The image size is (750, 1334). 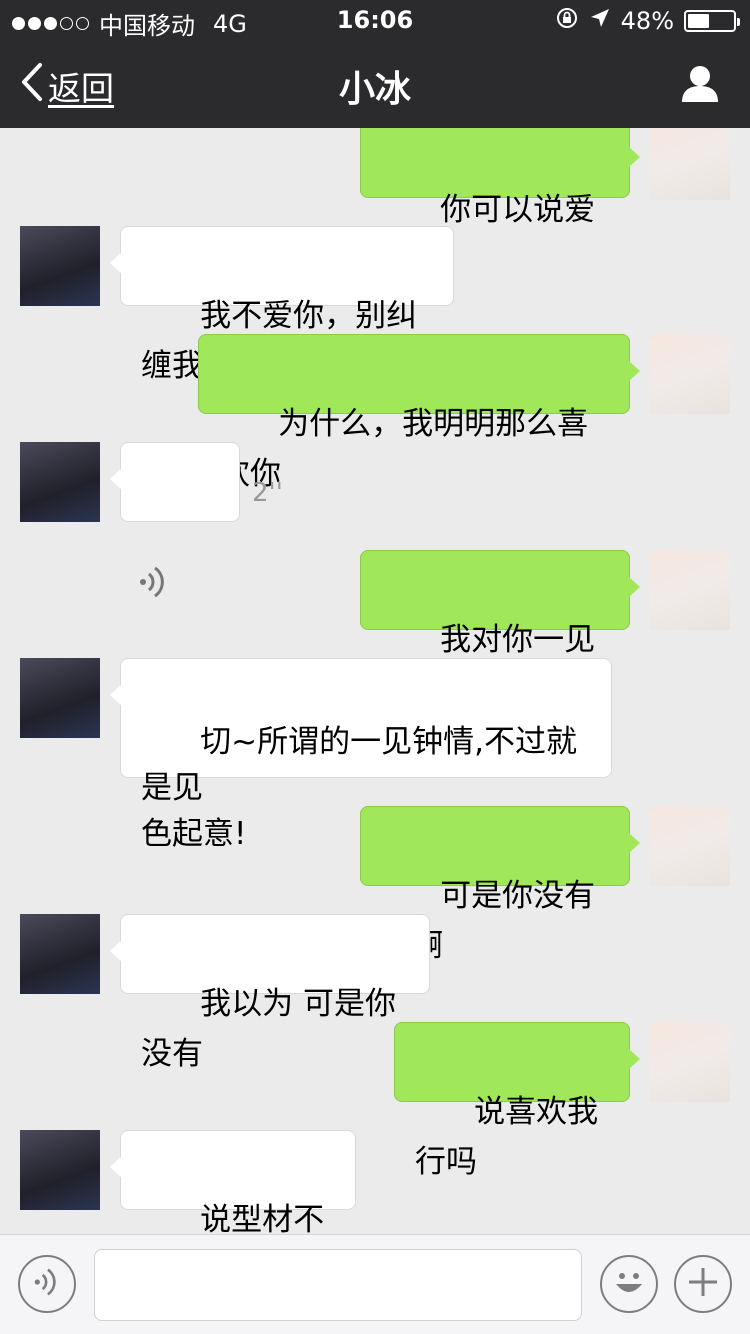 What do you see at coordinates (282, 305) in the screenshot?
I see `message-bubble: 我不爱你，别纠缠我` at bounding box center [282, 305].